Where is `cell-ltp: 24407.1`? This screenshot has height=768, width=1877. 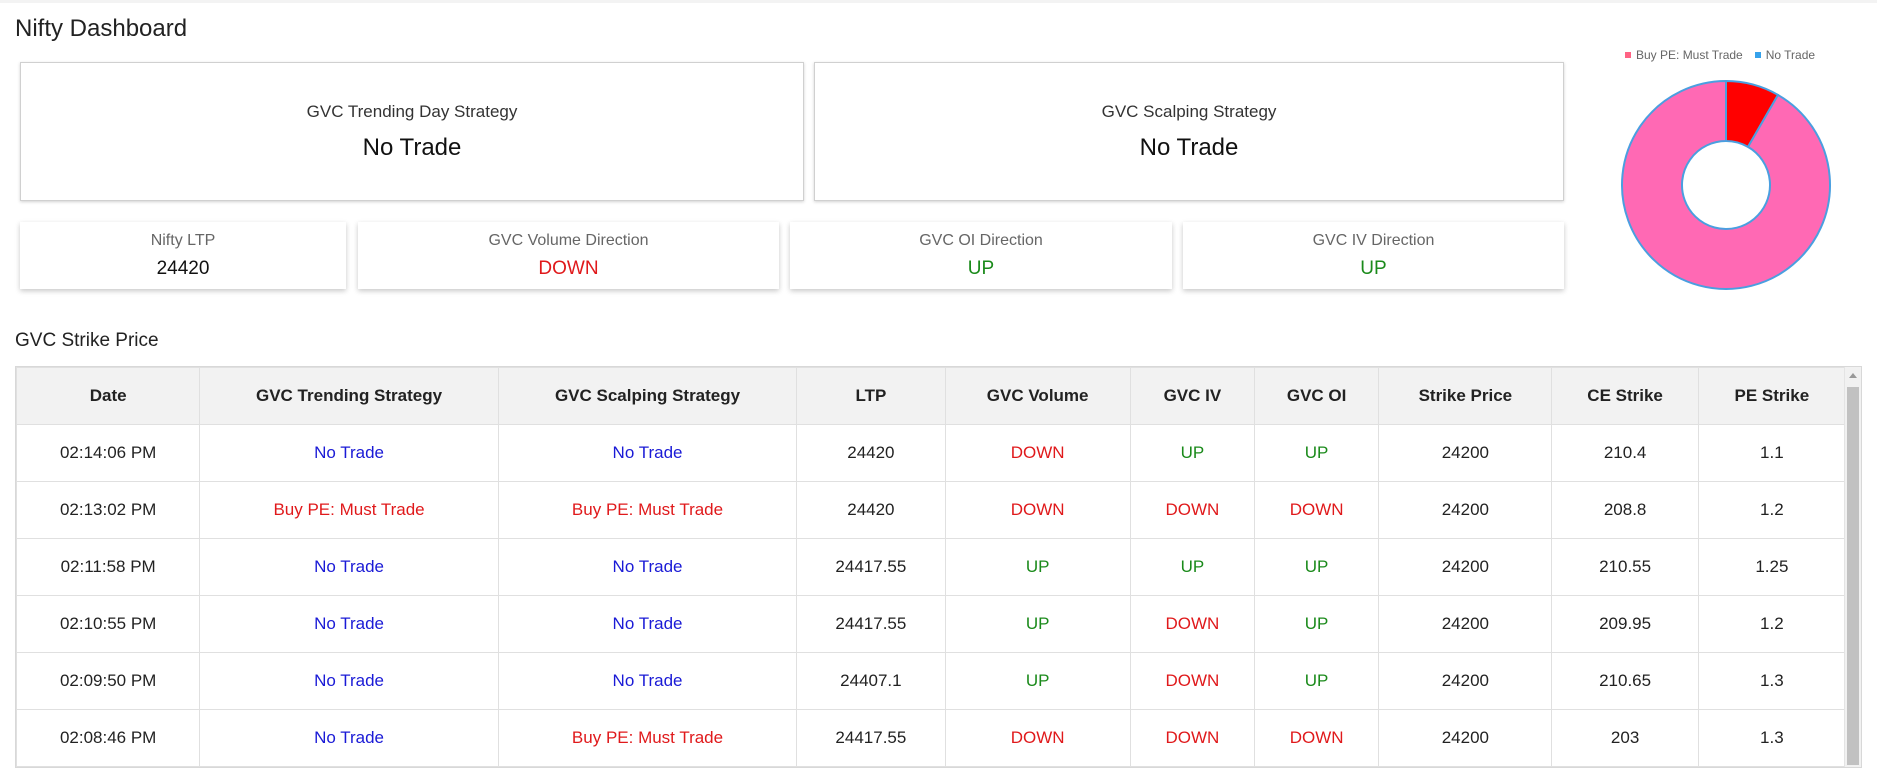 cell-ltp: 24407.1 is located at coordinates (871, 681).